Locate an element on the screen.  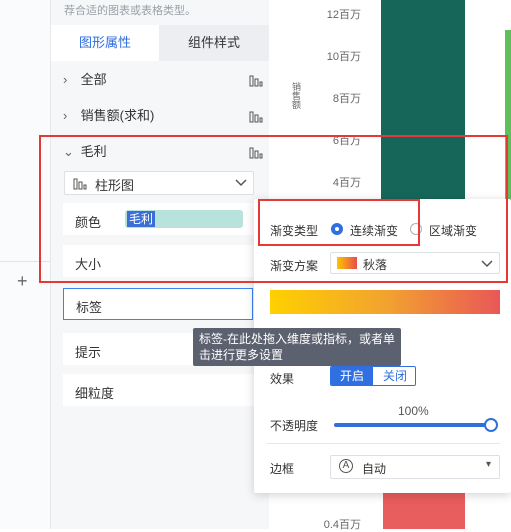
gradient-preview-bar is located at coordinates (385, 302).